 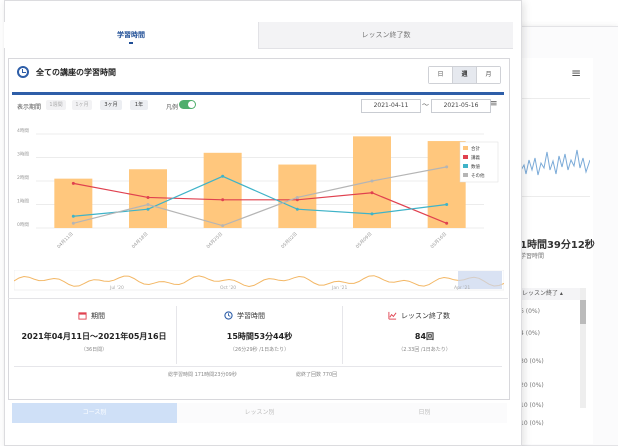 What do you see at coordinates (187, 104) in the screenshot?
I see `legend-toggle` at bounding box center [187, 104].